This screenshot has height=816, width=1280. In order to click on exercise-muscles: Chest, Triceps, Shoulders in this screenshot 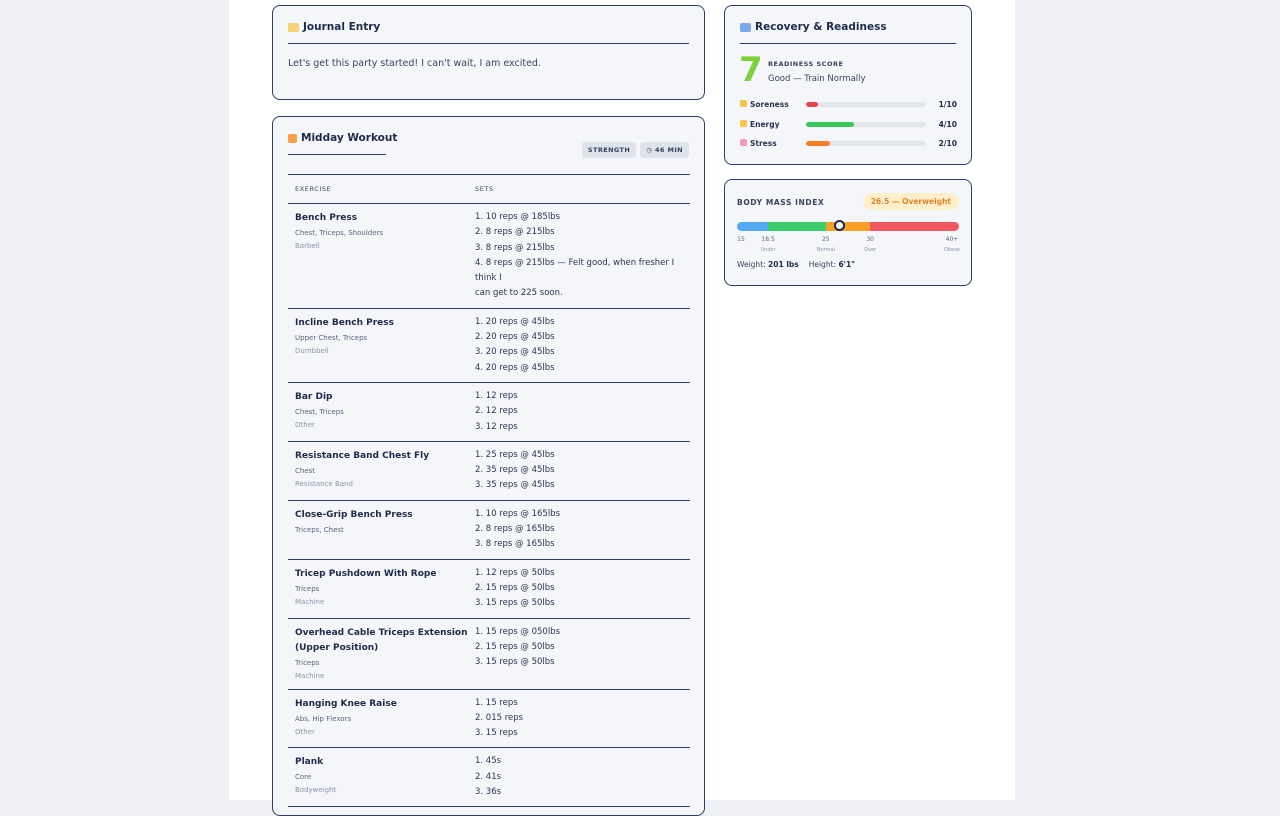, I will do `click(339, 233)`.